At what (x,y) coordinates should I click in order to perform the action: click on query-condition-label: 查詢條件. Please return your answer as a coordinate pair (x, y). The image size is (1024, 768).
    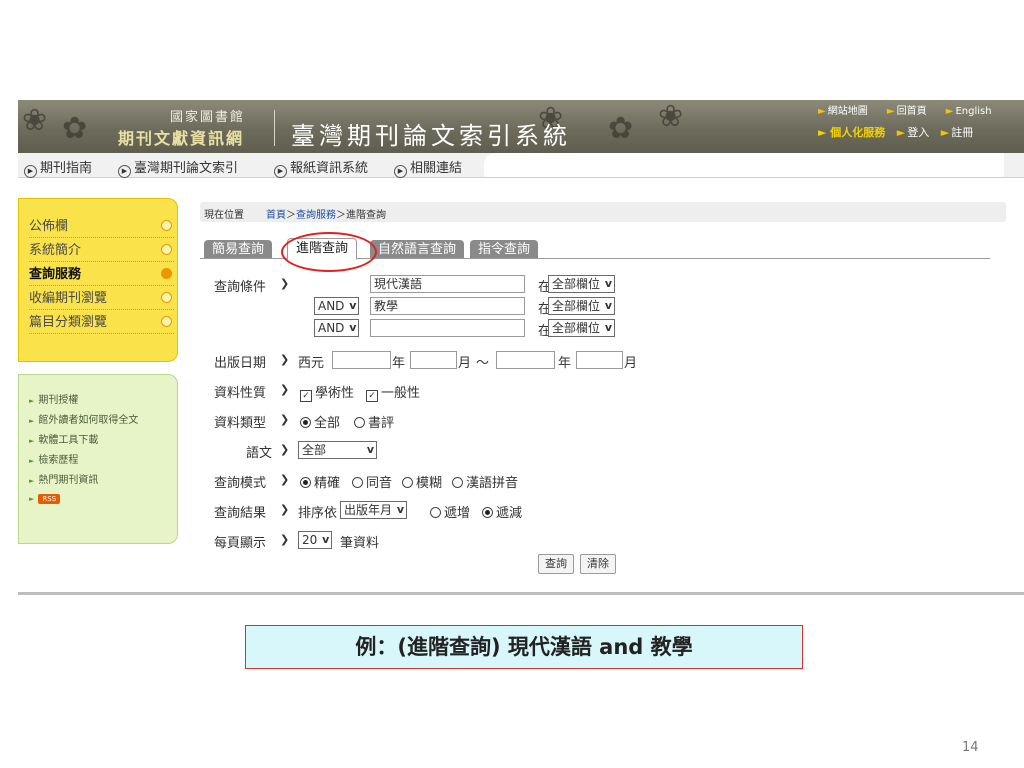
    Looking at the image, I should click on (240, 287).